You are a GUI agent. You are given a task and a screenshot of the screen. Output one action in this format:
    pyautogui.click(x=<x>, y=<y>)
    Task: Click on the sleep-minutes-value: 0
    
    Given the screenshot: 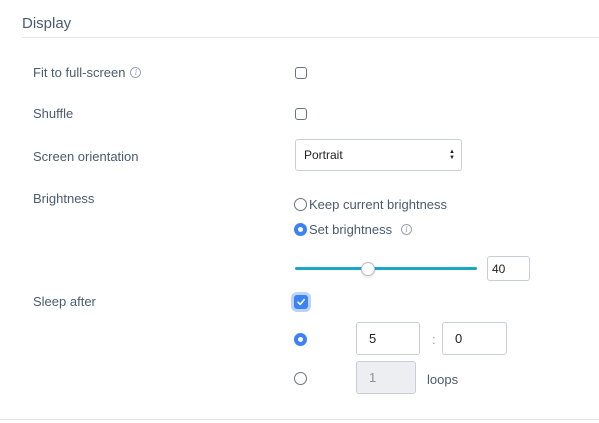 What is the action you would take?
    pyautogui.click(x=459, y=338)
    